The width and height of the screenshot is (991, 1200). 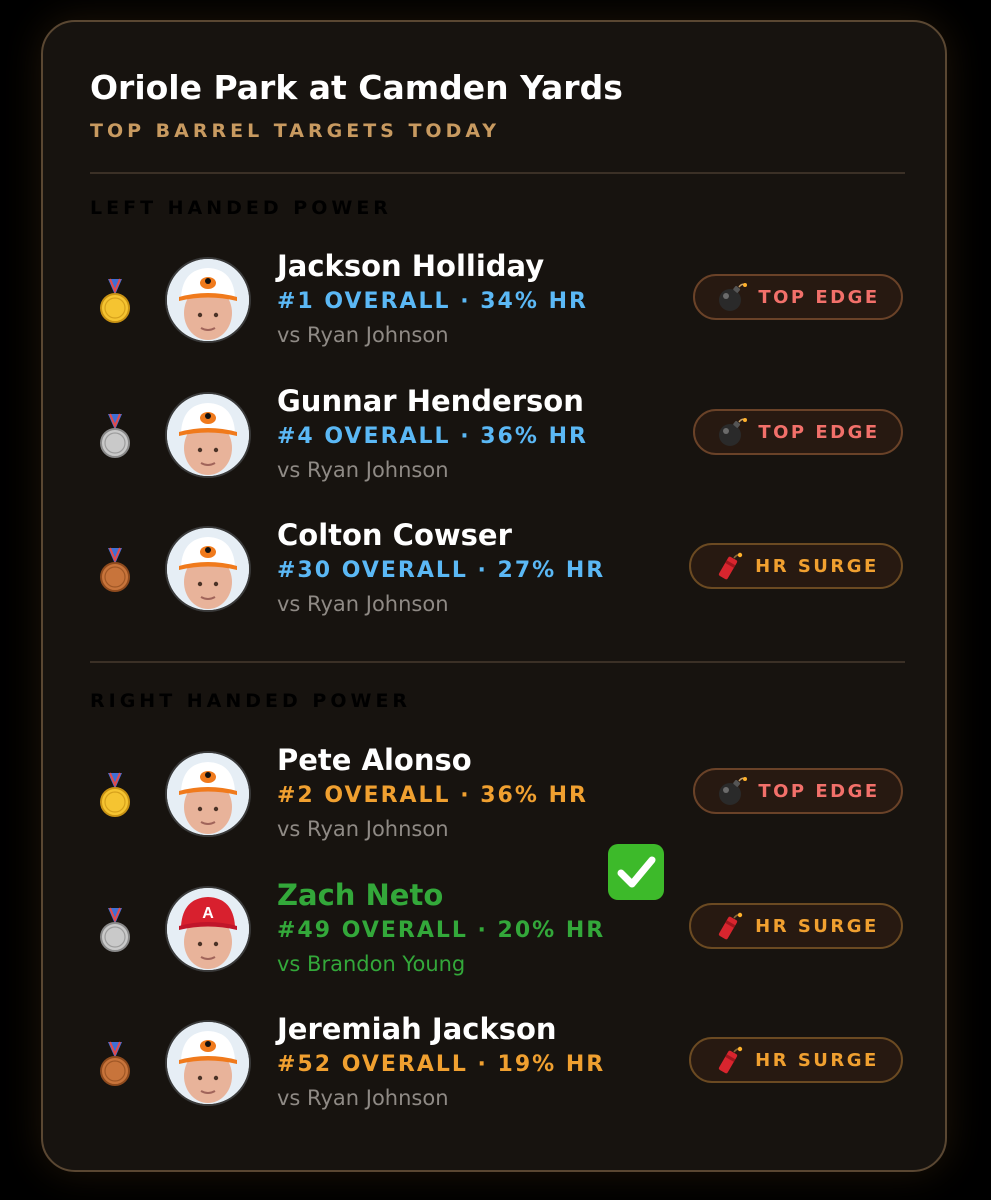 What do you see at coordinates (636, 872) in the screenshot?
I see `checkmark-icon` at bounding box center [636, 872].